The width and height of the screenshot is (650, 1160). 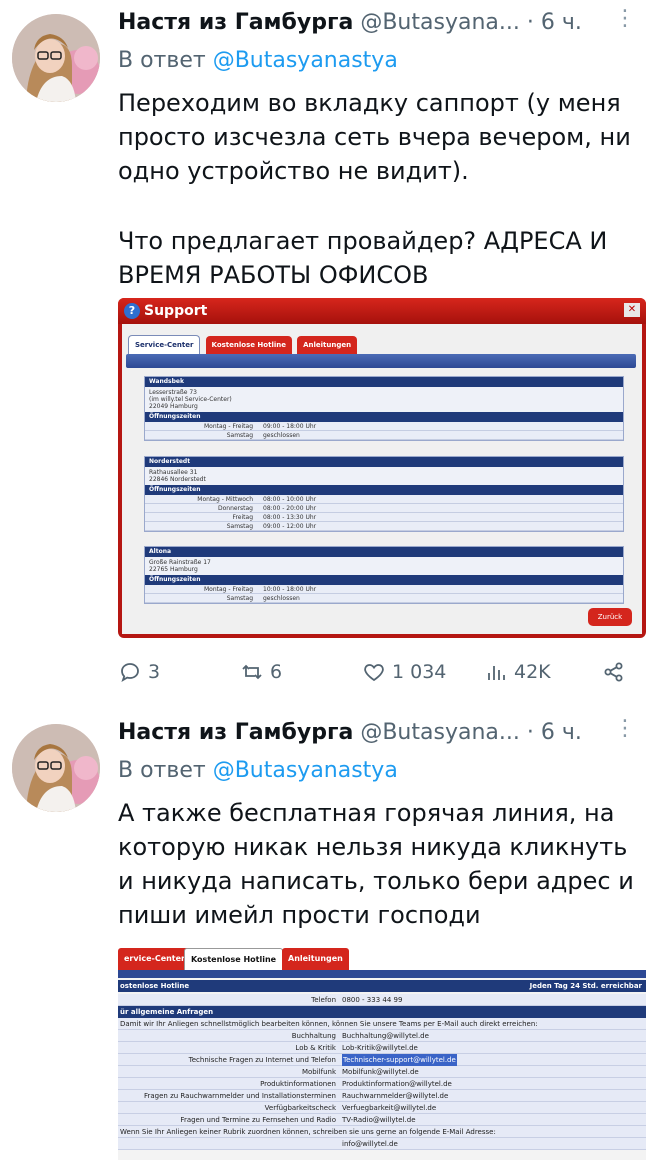 What do you see at coordinates (384, 382) in the screenshot?
I see `office-name: Wandsbek` at bounding box center [384, 382].